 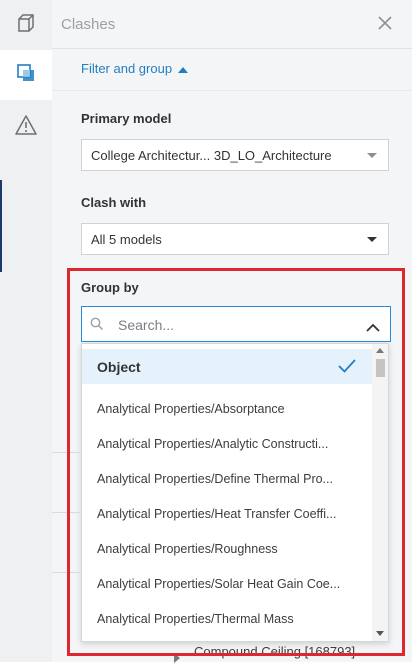 What do you see at coordinates (126, 239) in the screenshot?
I see `clash-with-value: All 5 models` at bounding box center [126, 239].